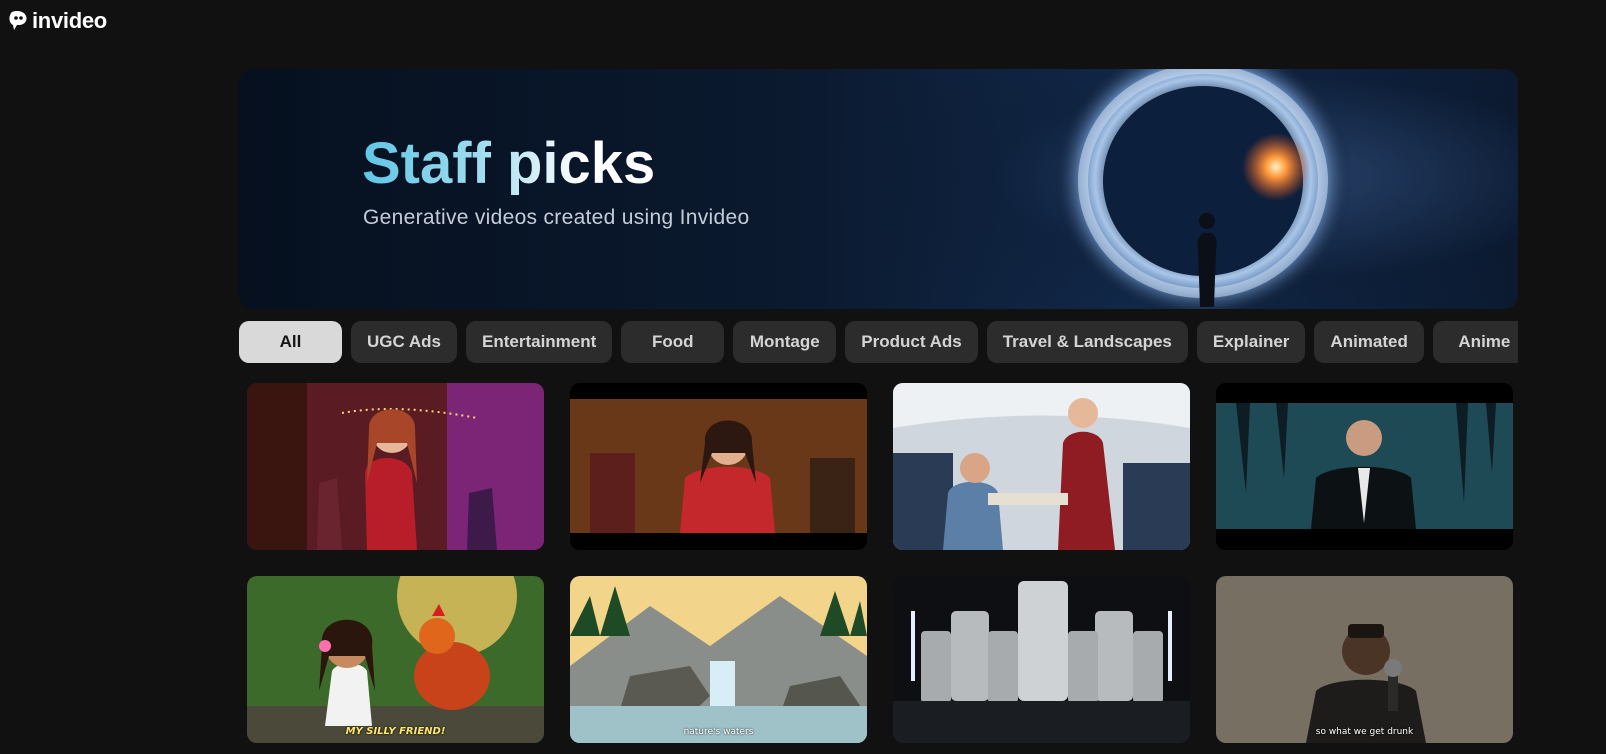 The height and width of the screenshot is (754, 1606). I want to click on mountain-waterfall-thumbnail, so click(718, 659).